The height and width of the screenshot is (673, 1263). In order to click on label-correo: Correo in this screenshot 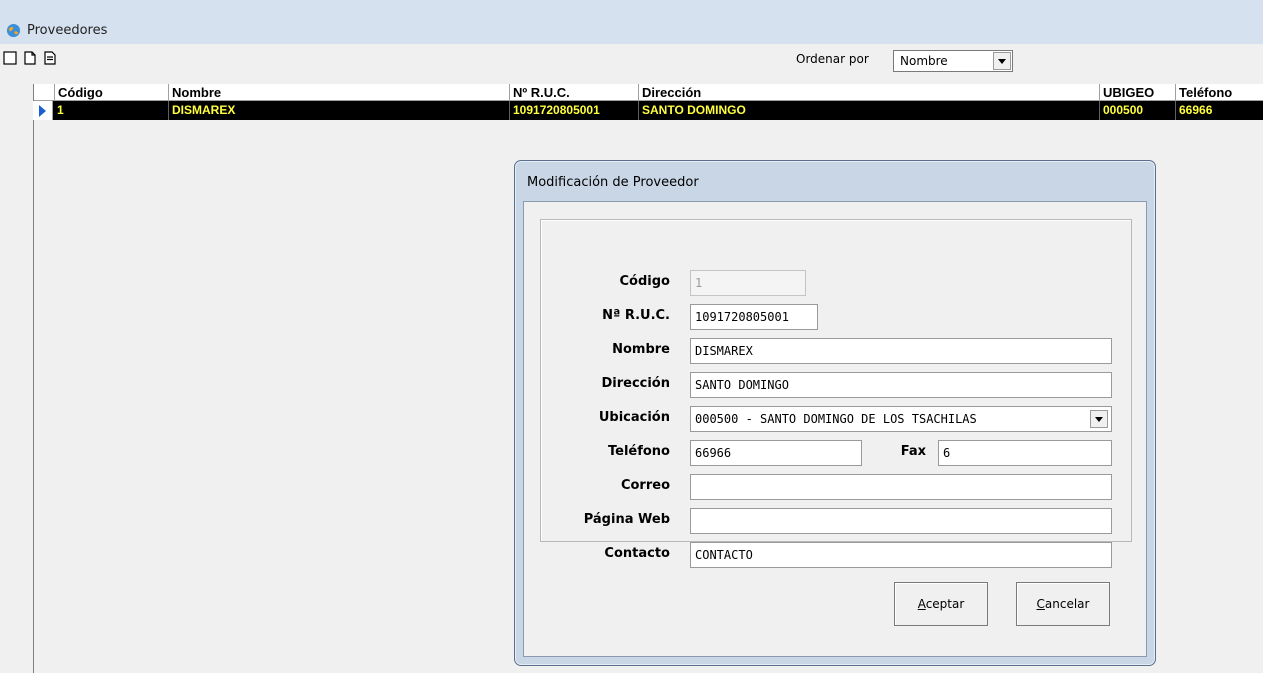, I will do `click(645, 485)`.